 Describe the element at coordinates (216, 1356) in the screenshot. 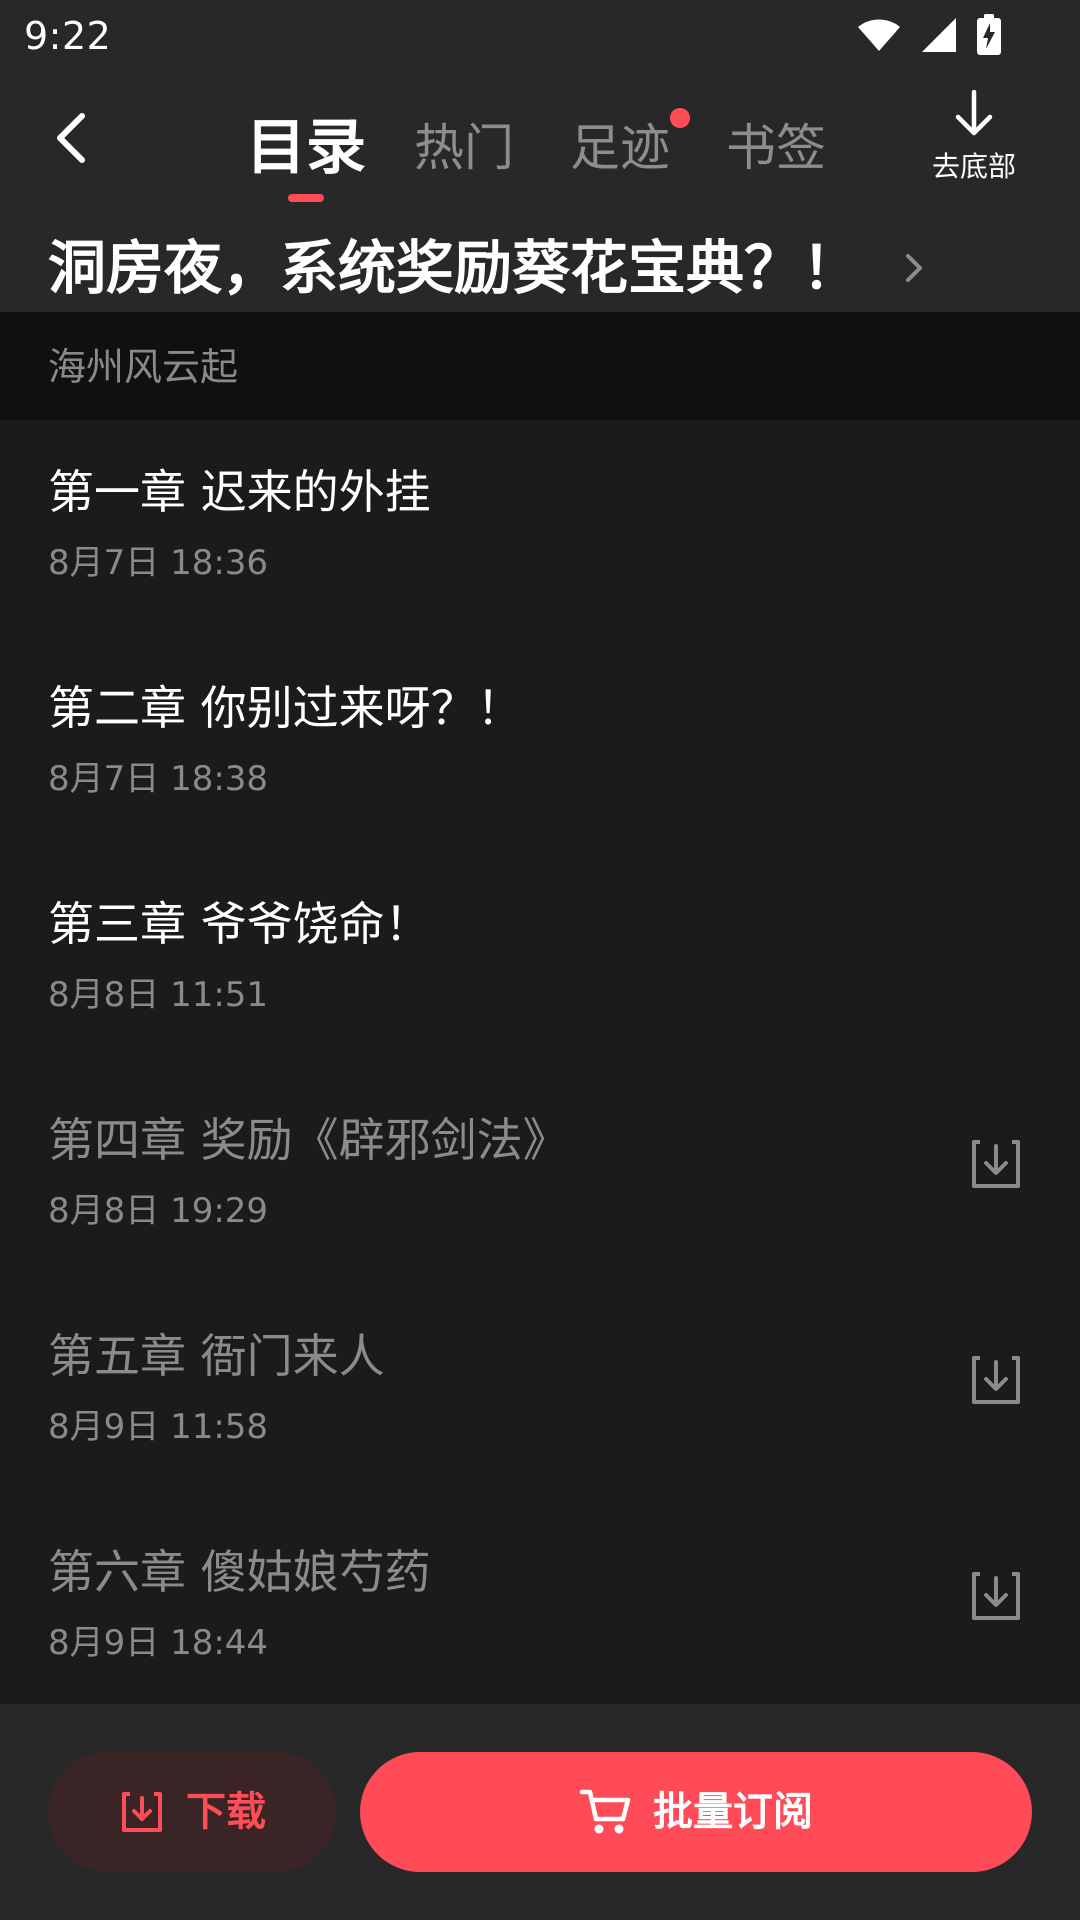

I see `chapter-title: 第五章 衙门来人` at that location.